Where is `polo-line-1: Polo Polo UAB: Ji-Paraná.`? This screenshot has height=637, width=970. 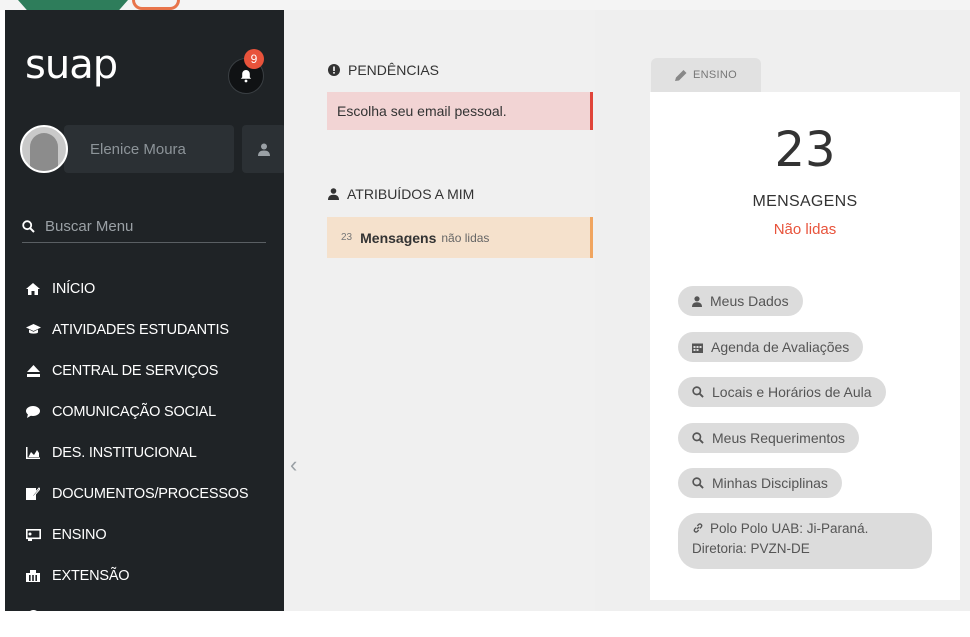
polo-line-1: Polo Polo UAB: Ji-Paraná. is located at coordinates (789, 528).